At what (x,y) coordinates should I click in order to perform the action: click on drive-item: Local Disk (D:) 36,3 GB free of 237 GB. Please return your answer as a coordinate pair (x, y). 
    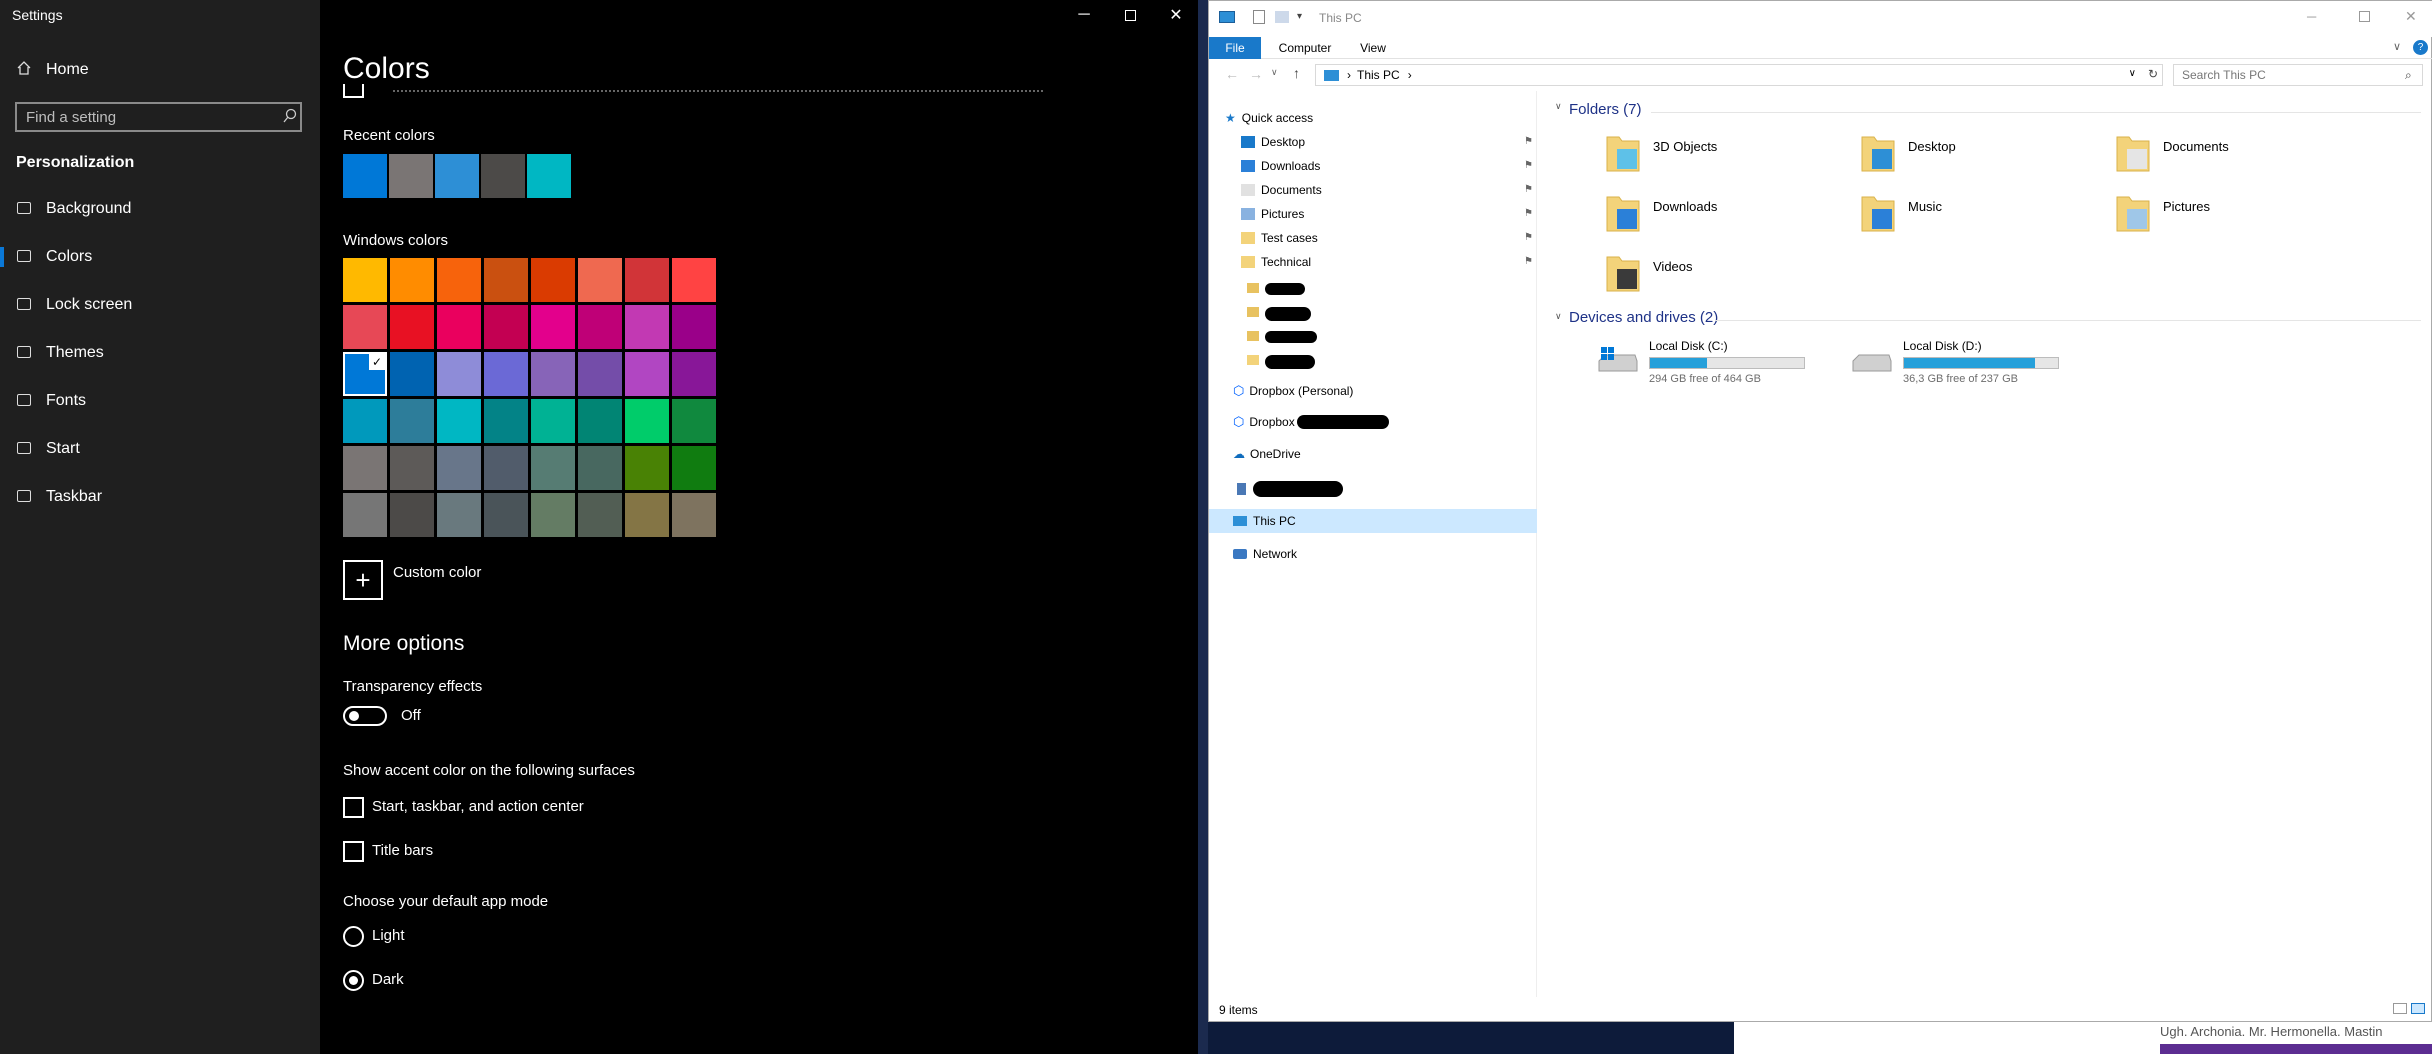
    Looking at the image, I should click on (1961, 365).